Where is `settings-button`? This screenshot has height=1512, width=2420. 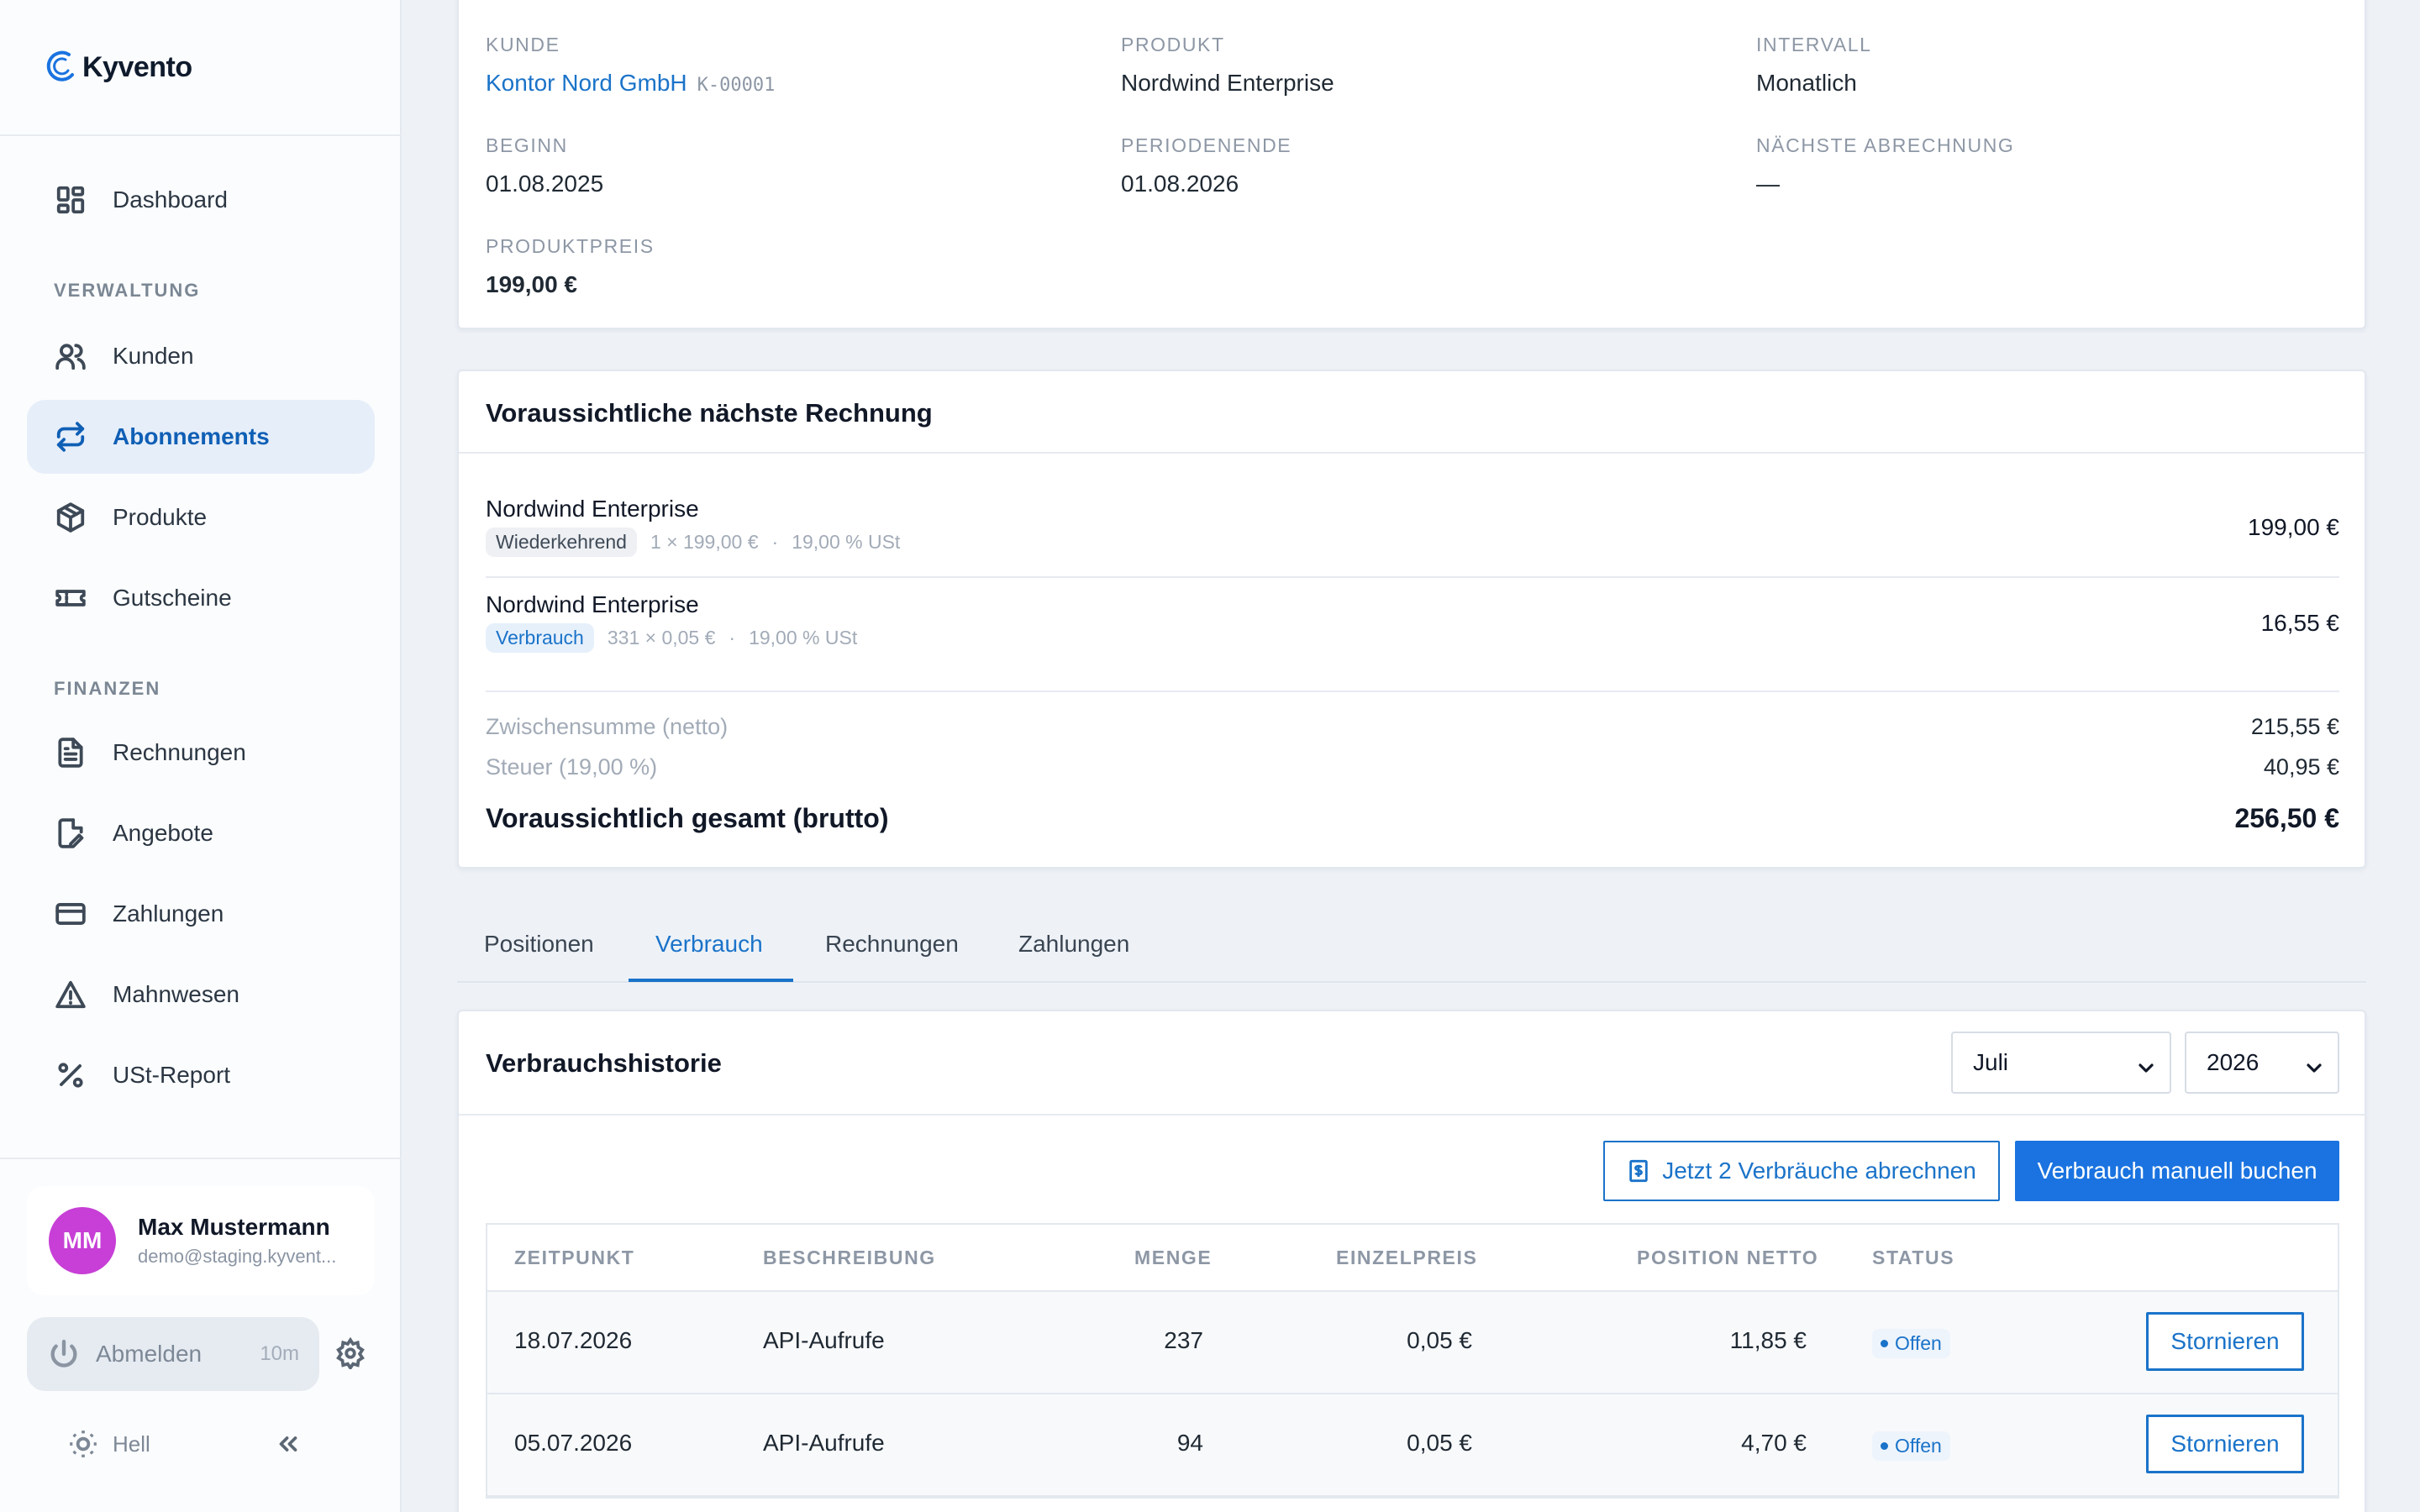
settings-button is located at coordinates (351, 1353).